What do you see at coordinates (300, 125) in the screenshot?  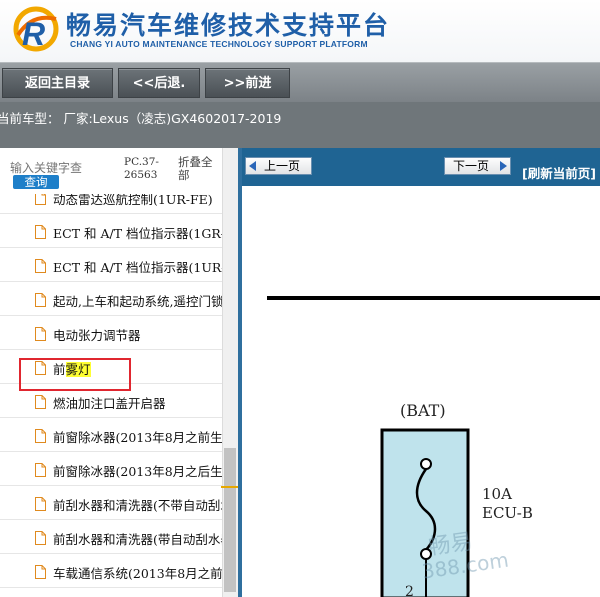 I see `vehicle-info-bar: 当前车型： 厂家:Lexus（凌志)GX4602017-2019` at bounding box center [300, 125].